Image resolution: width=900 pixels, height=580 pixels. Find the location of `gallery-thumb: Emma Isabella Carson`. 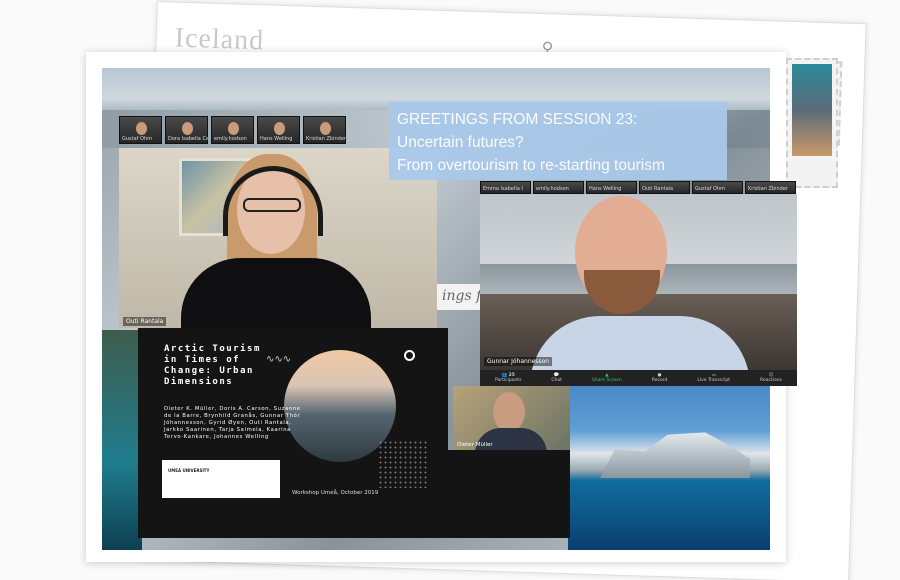

gallery-thumb: Emma Isabella Carson is located at coordinates (505, 187).